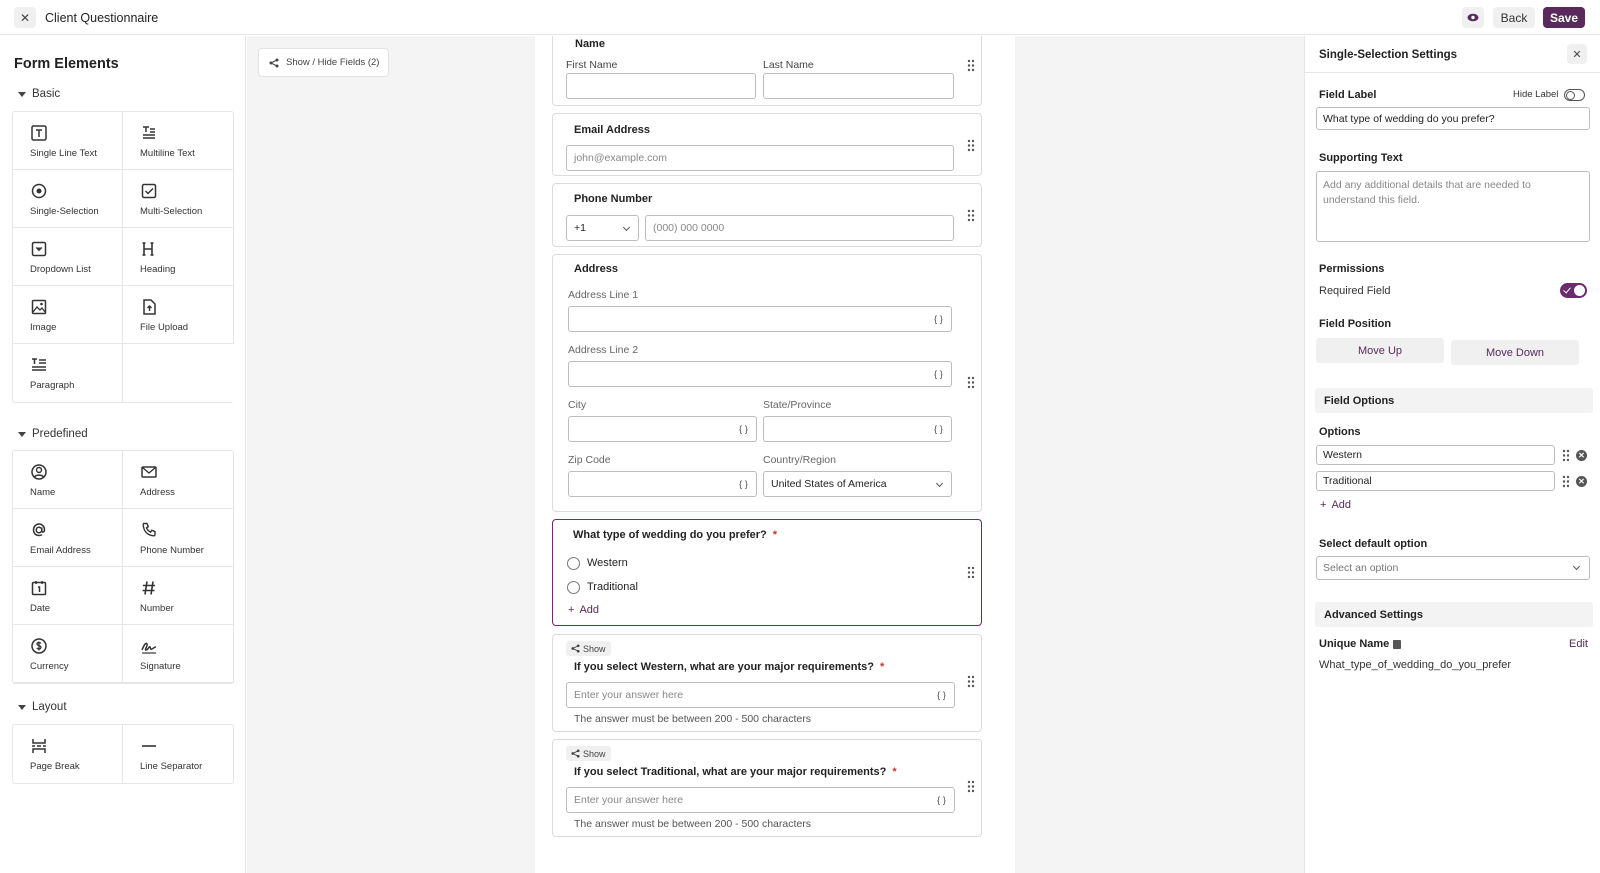  I want to click on city-label: City, so click(577, 405).